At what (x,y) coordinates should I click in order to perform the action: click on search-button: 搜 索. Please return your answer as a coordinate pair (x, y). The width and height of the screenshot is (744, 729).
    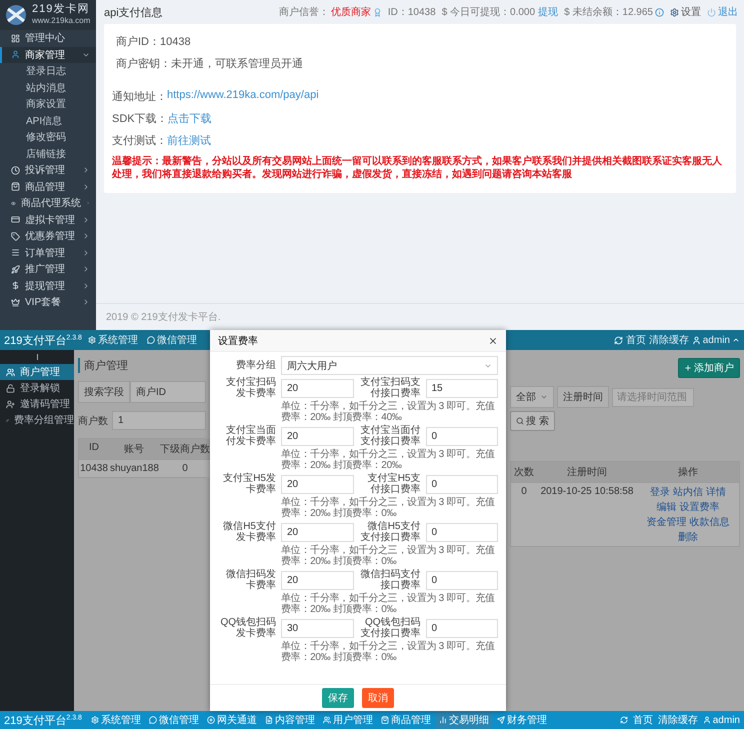
    Looking at the image, I should click on (532, 421).